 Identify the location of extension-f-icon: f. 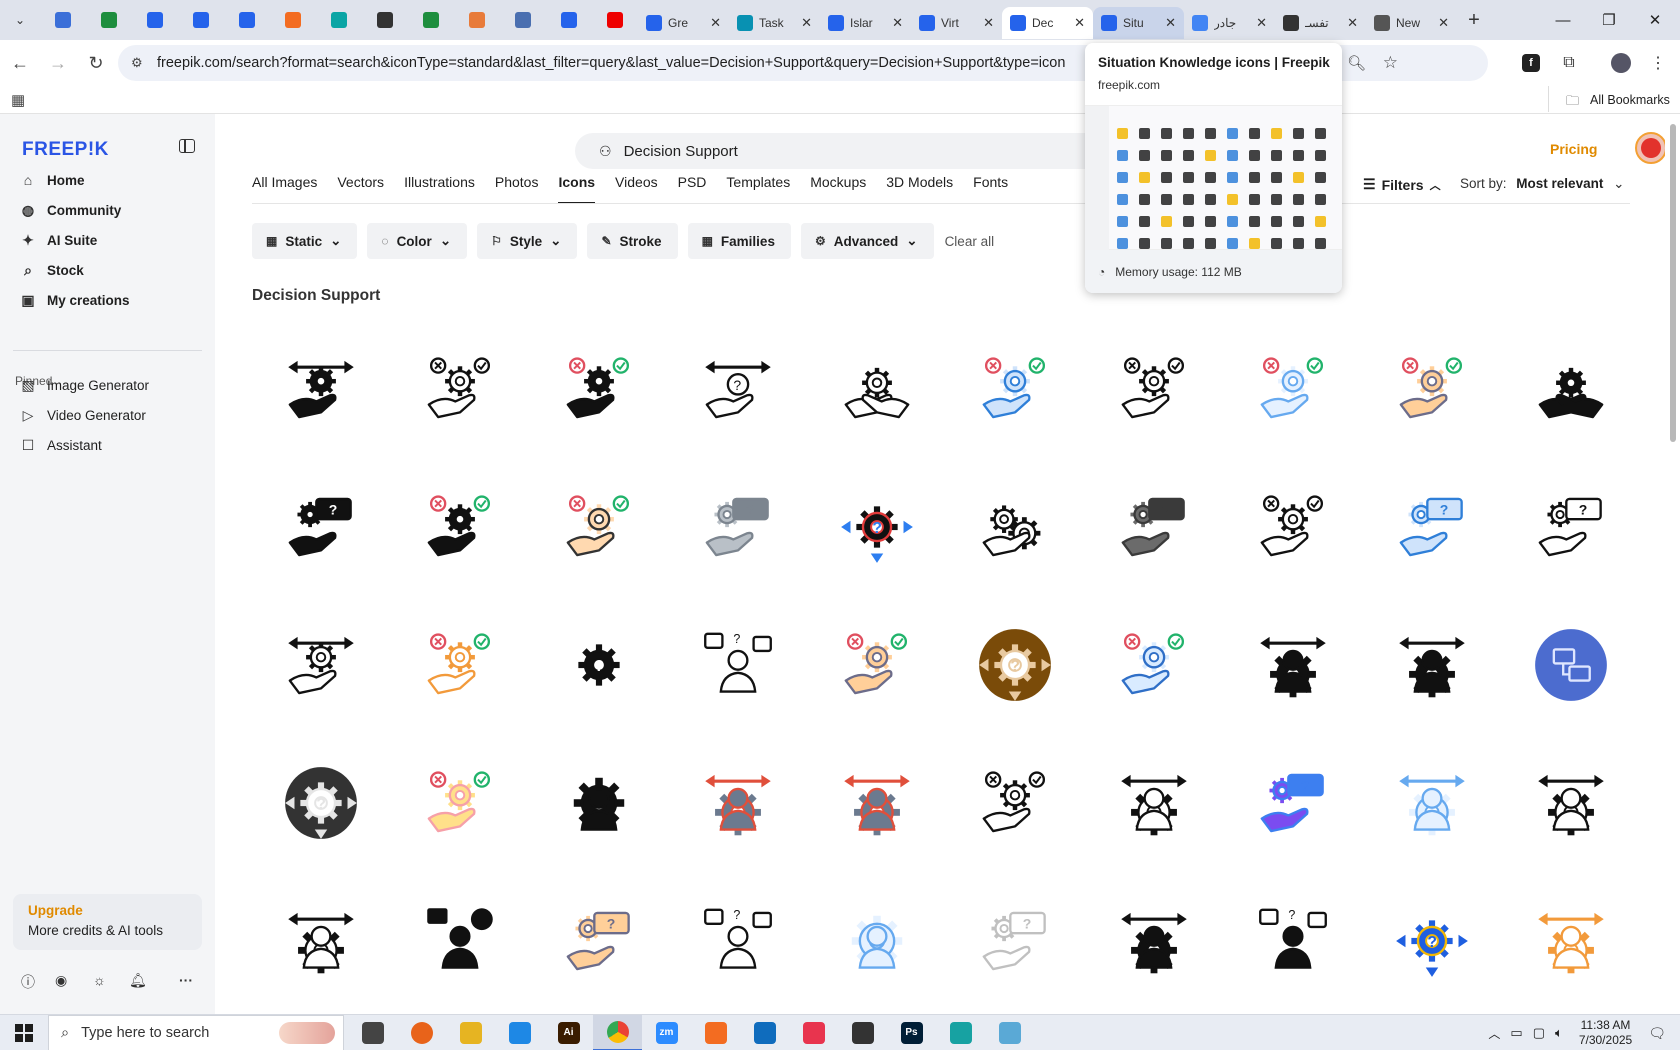
(1531, 63).